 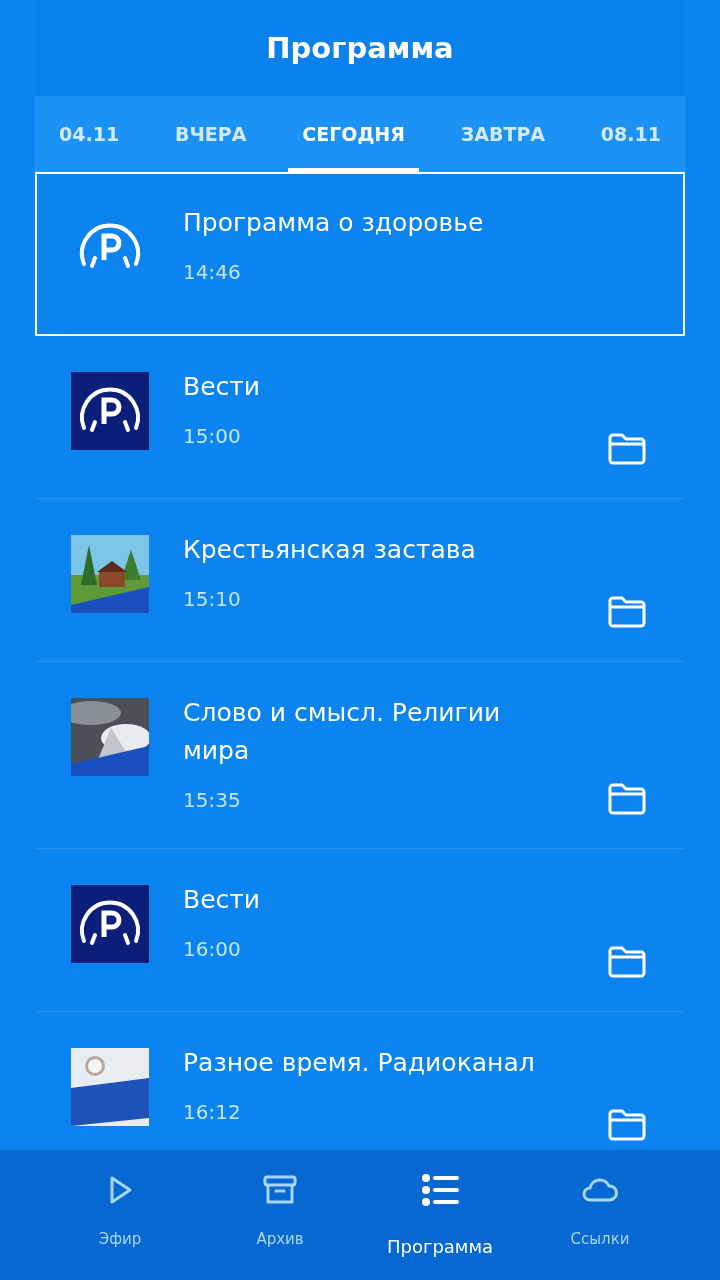 I want to click on program-time: 16:12, so click(x=212, y=1112).